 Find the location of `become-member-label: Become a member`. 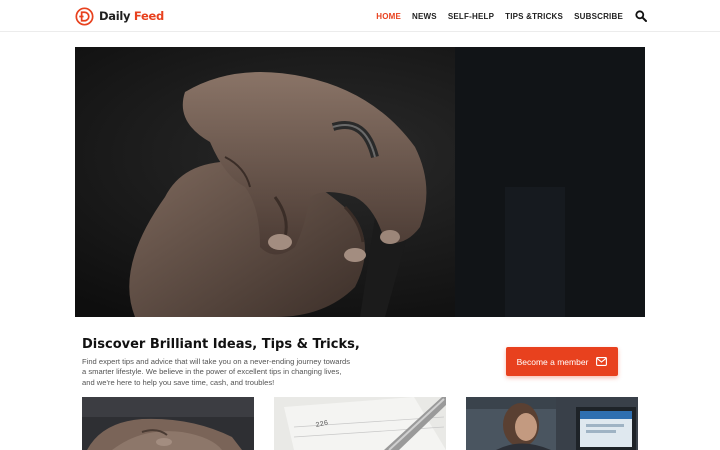

become-member-label: Become a member is located at coordinates (552, 361).